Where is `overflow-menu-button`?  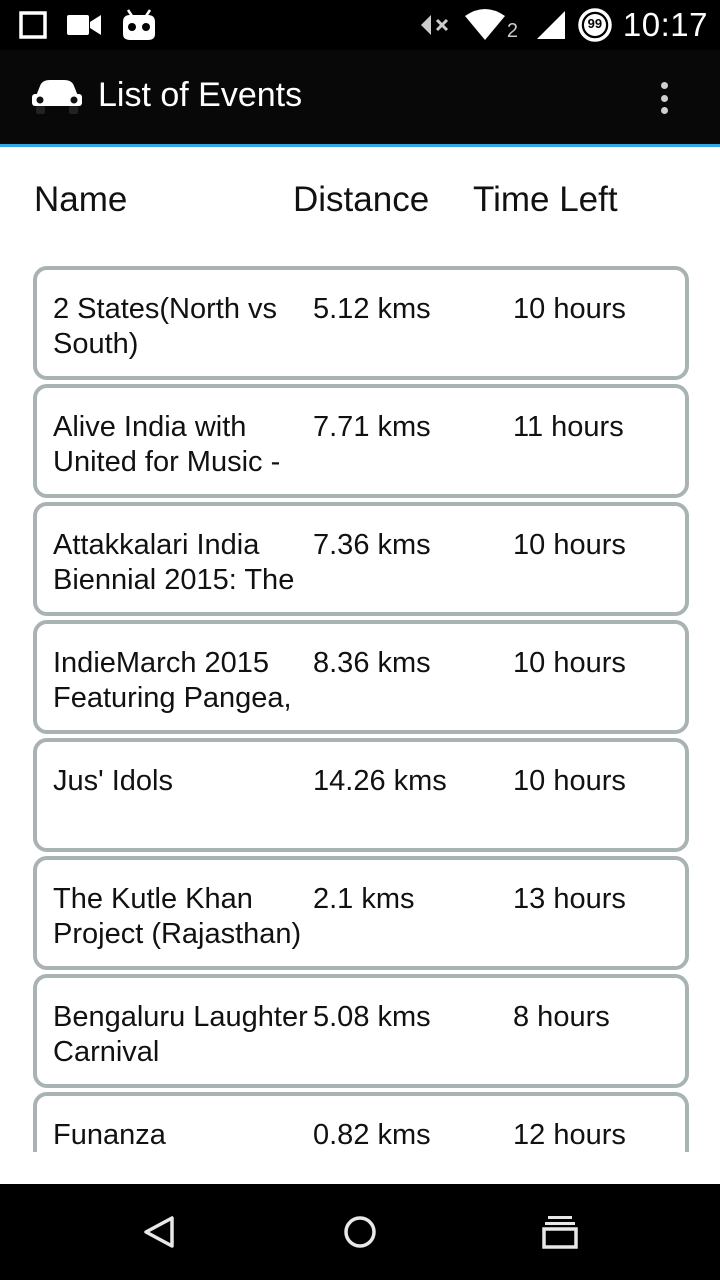
overflow-menu-button is located at coordinates (664, 98).